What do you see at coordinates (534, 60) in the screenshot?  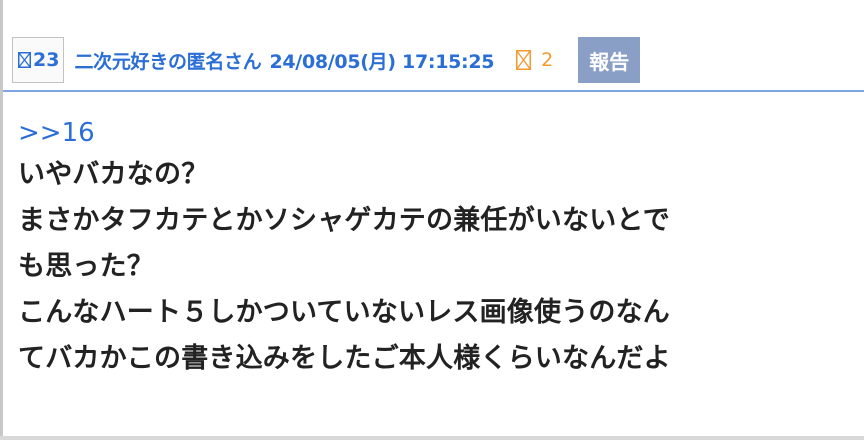 I see `reply-count-link: 2` at bounding box center [534, 60].